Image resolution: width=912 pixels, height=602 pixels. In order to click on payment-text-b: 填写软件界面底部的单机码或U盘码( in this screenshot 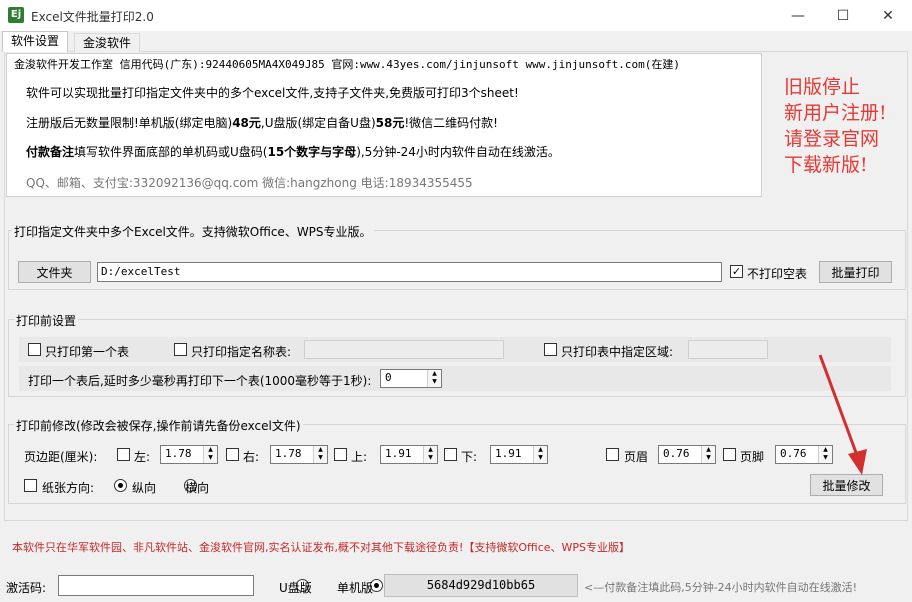, I will do `click(171, 152)`.